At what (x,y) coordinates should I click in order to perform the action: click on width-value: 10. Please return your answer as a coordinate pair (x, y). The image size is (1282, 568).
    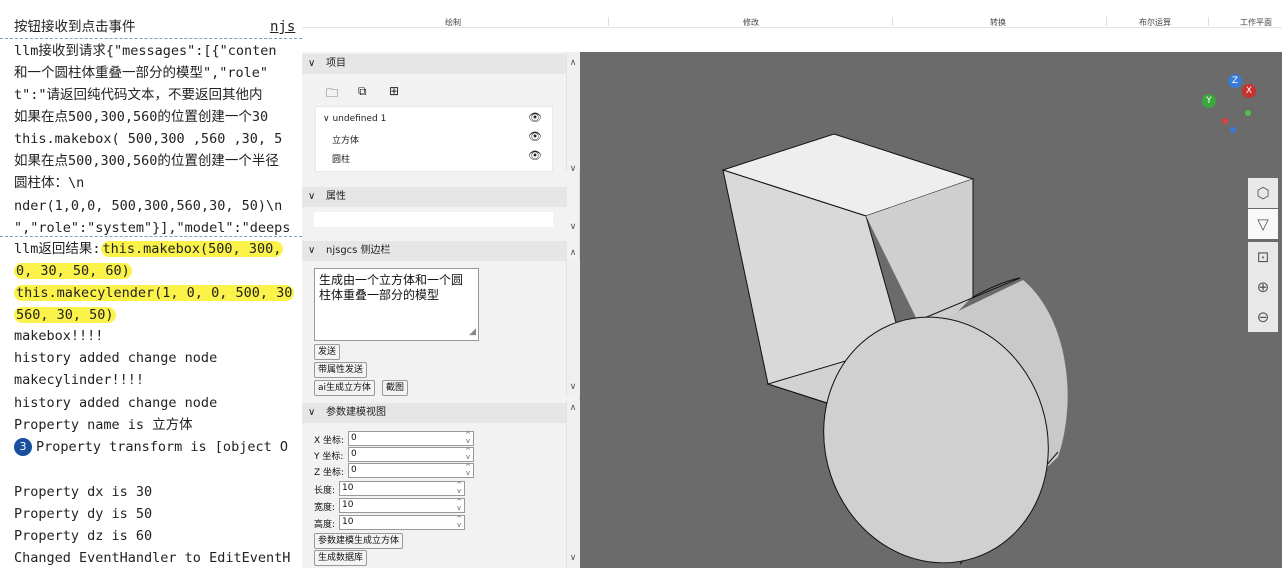
    Looking at the image, I should click on (348, 505).